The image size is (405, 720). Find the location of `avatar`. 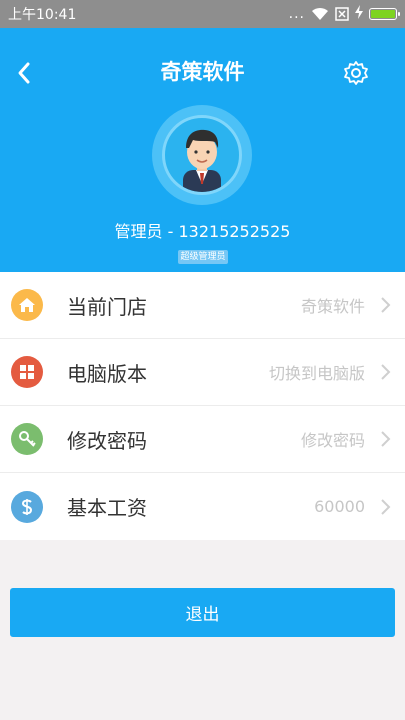

avatar is located at coordinates (202, 155).